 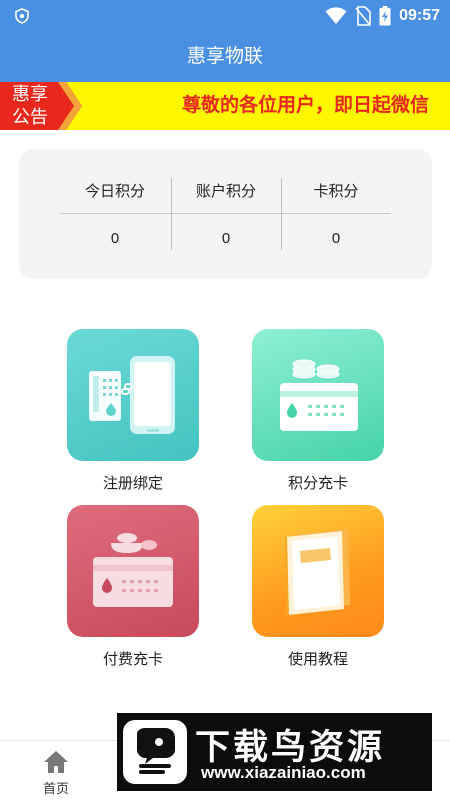 I want to click on tile-label: 使用教程, so click(x=317, y=659).